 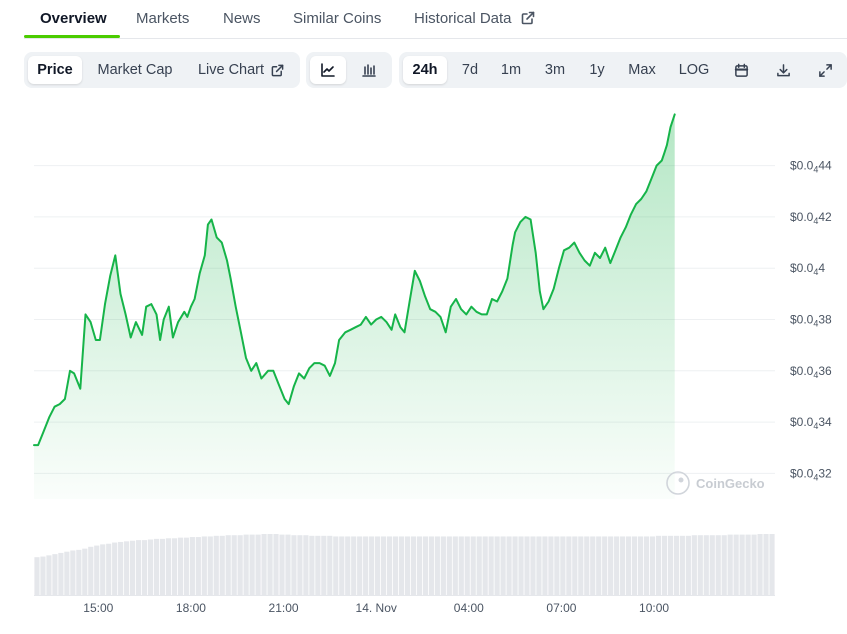 I want to click on live-chart-button: Live Chart, so click(x=241, y=70).